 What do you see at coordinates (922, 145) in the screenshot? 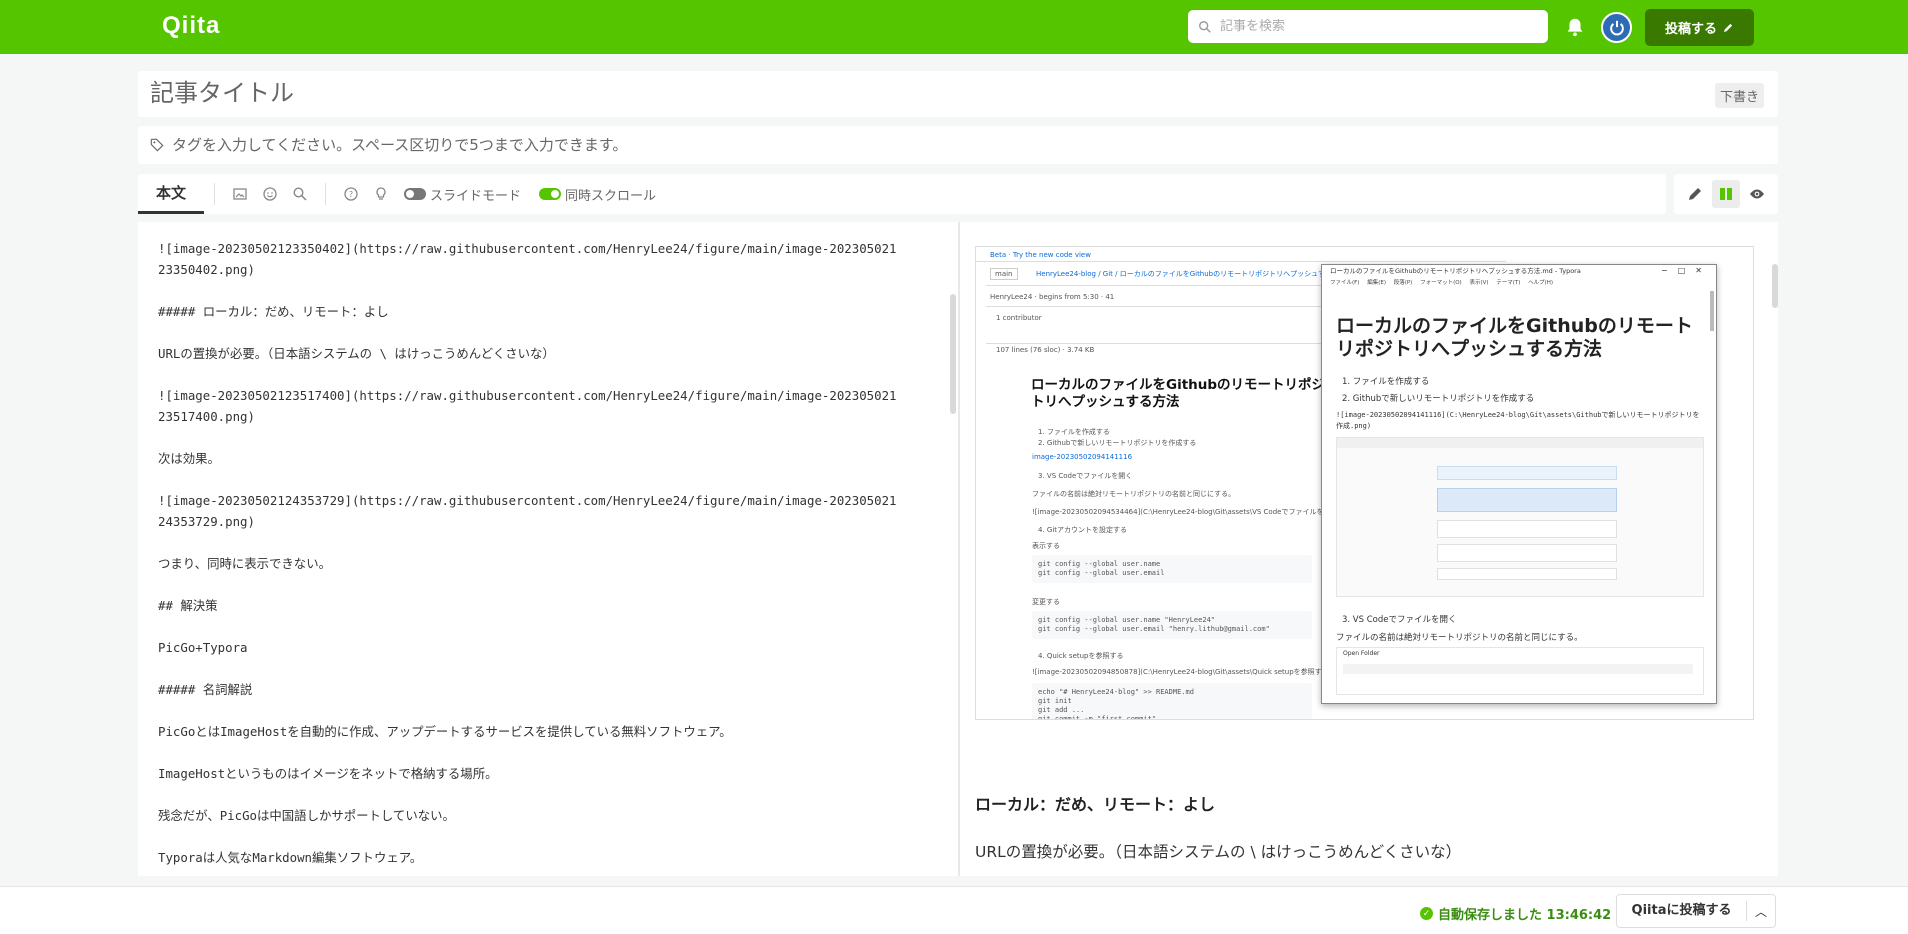
I see `tag-input` at bounding box center [922, 145].